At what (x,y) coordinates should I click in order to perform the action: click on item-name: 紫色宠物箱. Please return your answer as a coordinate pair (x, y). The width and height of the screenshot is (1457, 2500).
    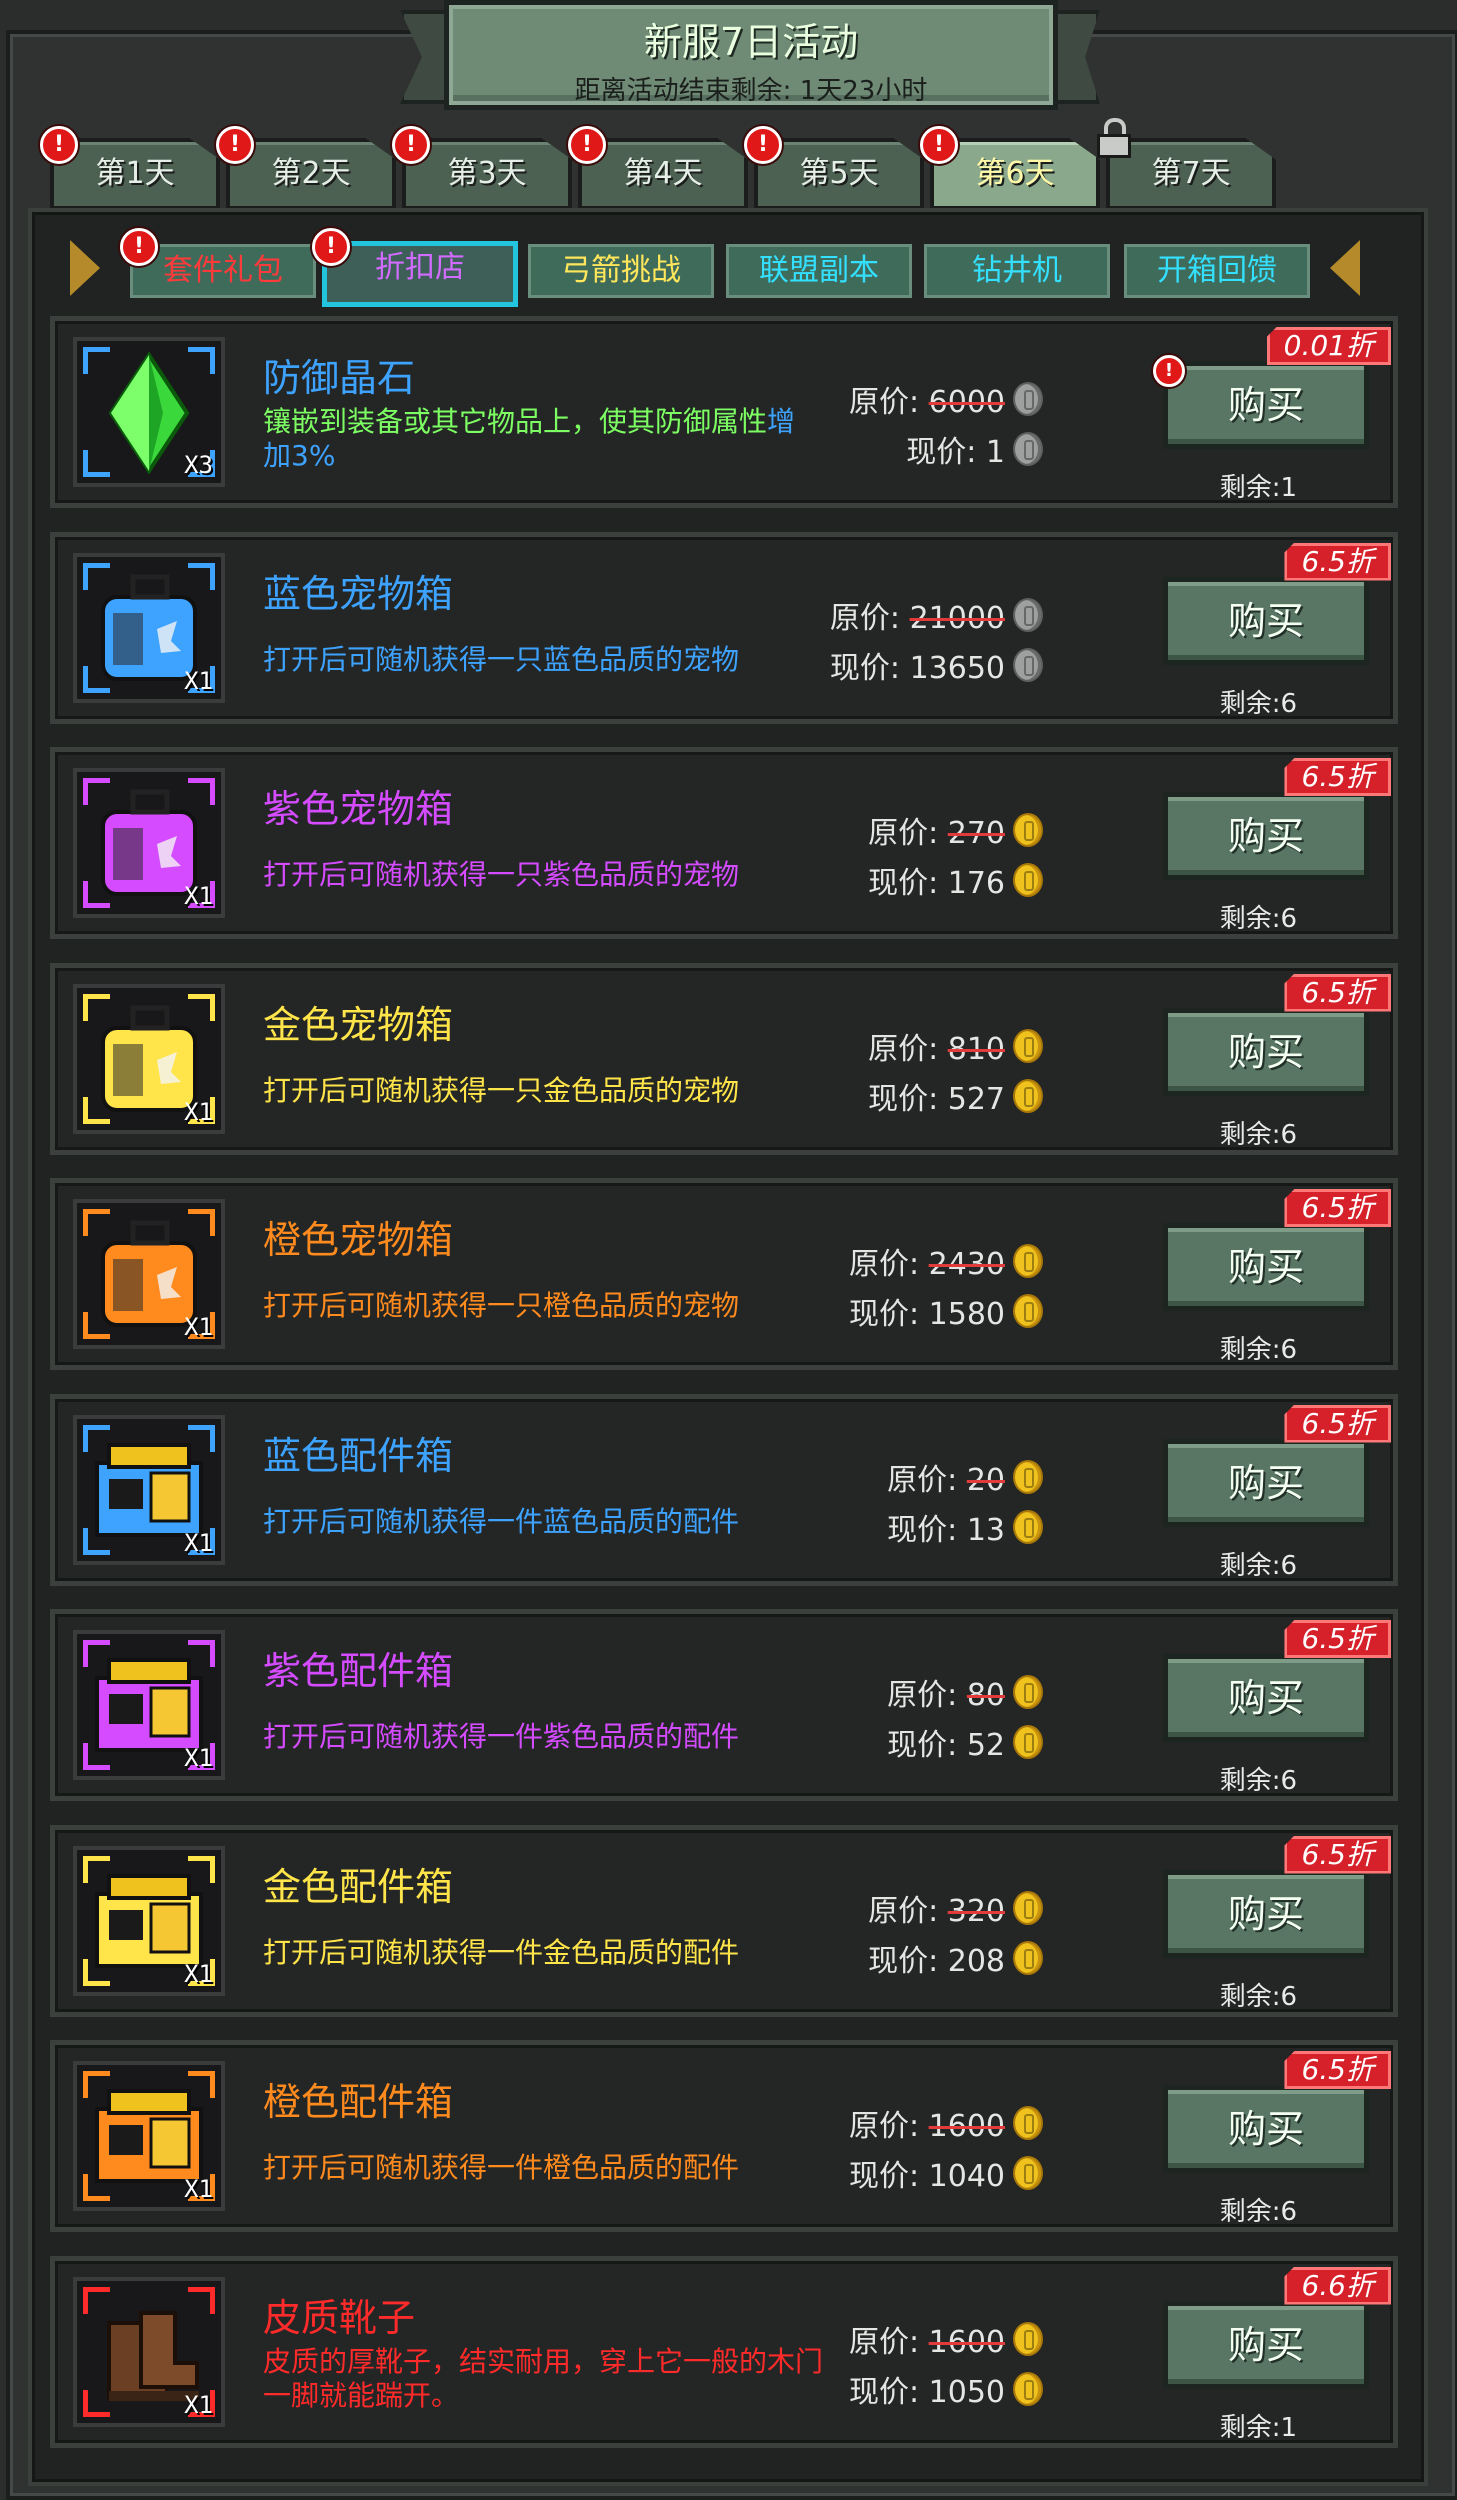
    Looking at the image, I should click on (358, 809).